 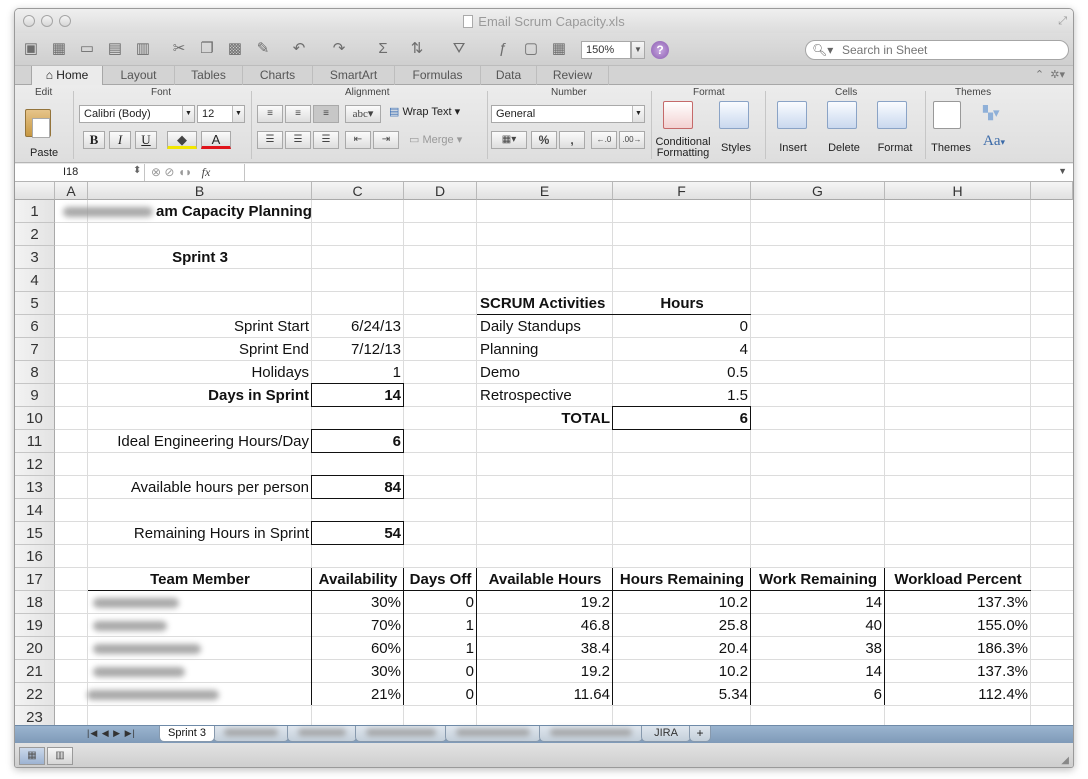 What do you see at coordinates (818, 648) in the screenshot?
I see `work-remaining-cell: 38` at bounding box center [818, 648].